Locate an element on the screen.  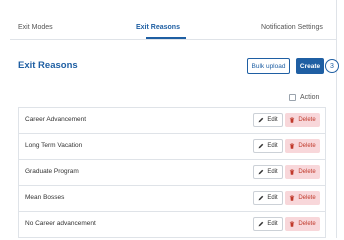
action-column-header: Action is located at coordinates (304, 97).